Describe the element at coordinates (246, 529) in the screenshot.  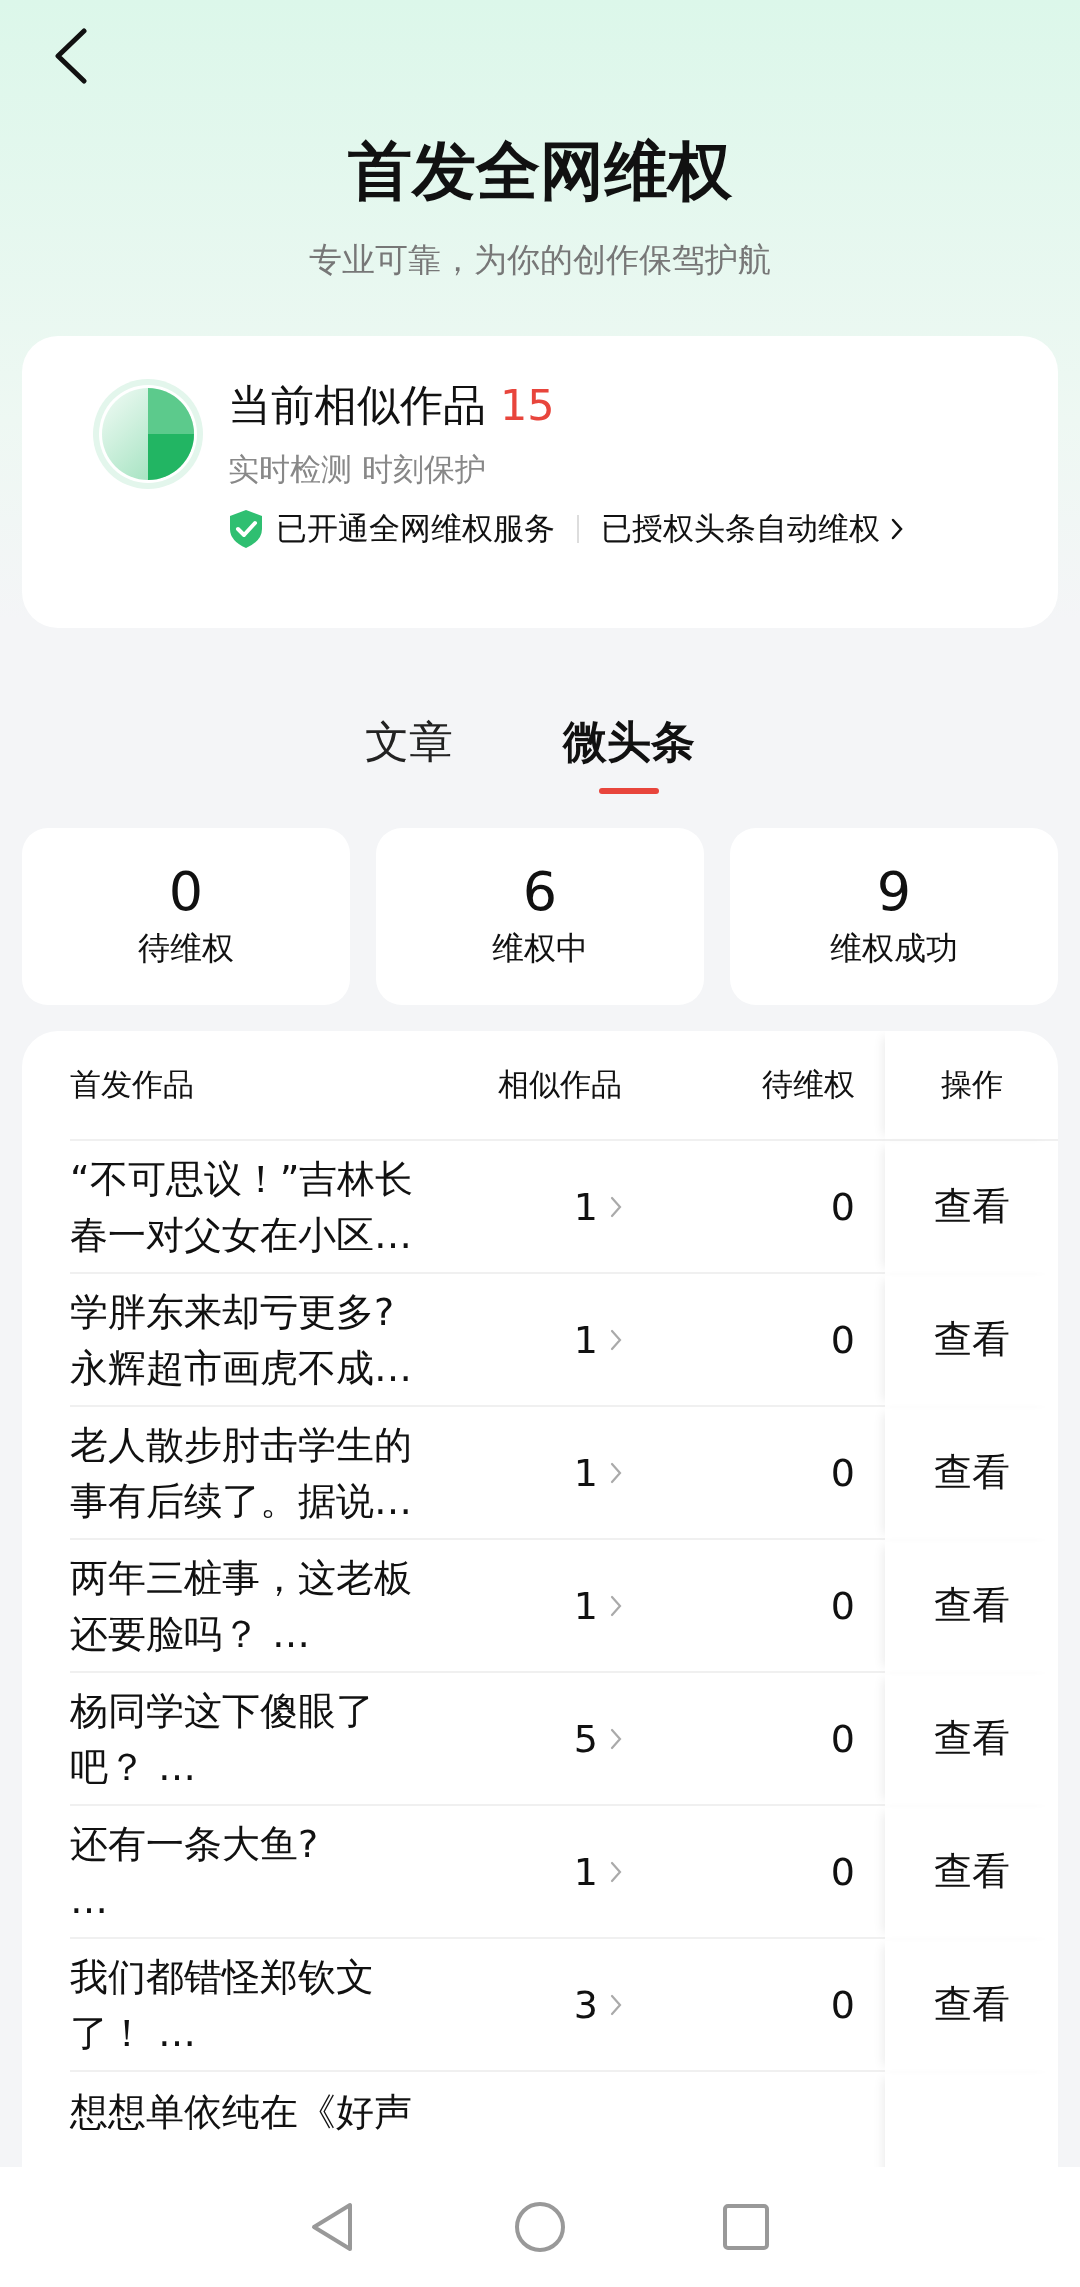
I see `shield-check-icon` at that location.